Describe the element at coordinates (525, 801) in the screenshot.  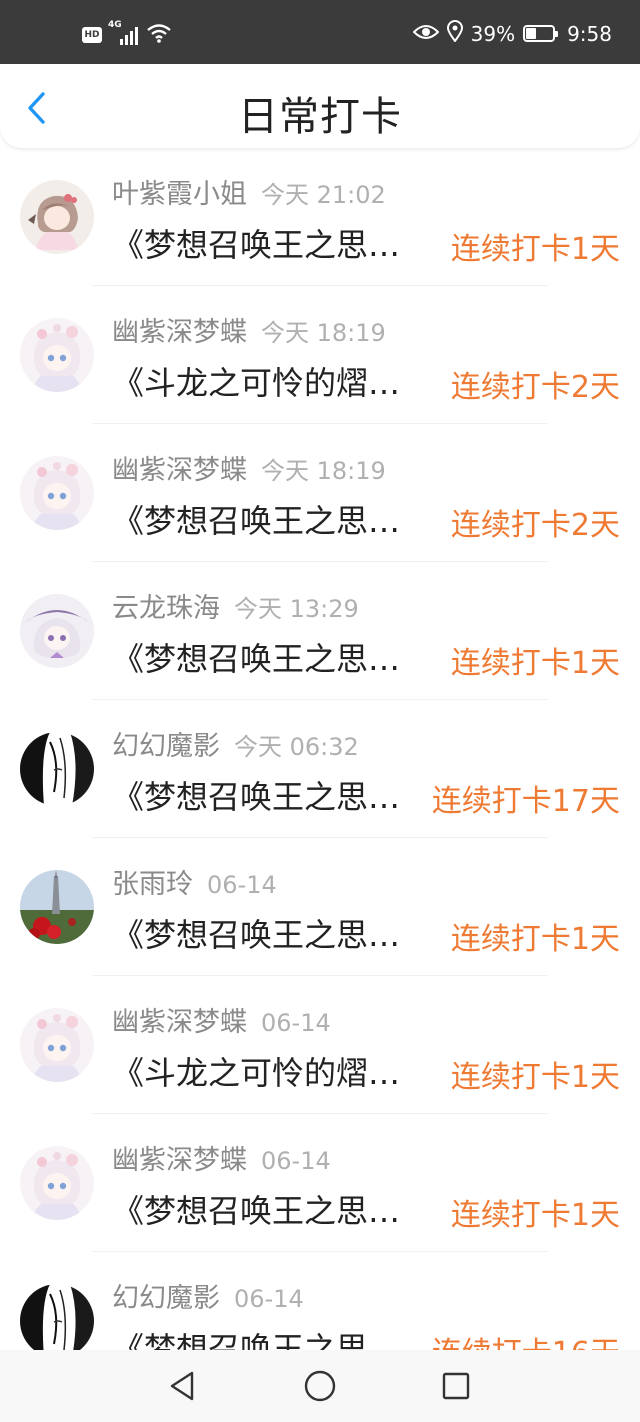
I see `streak-label: 连续打卡17天` at that location.